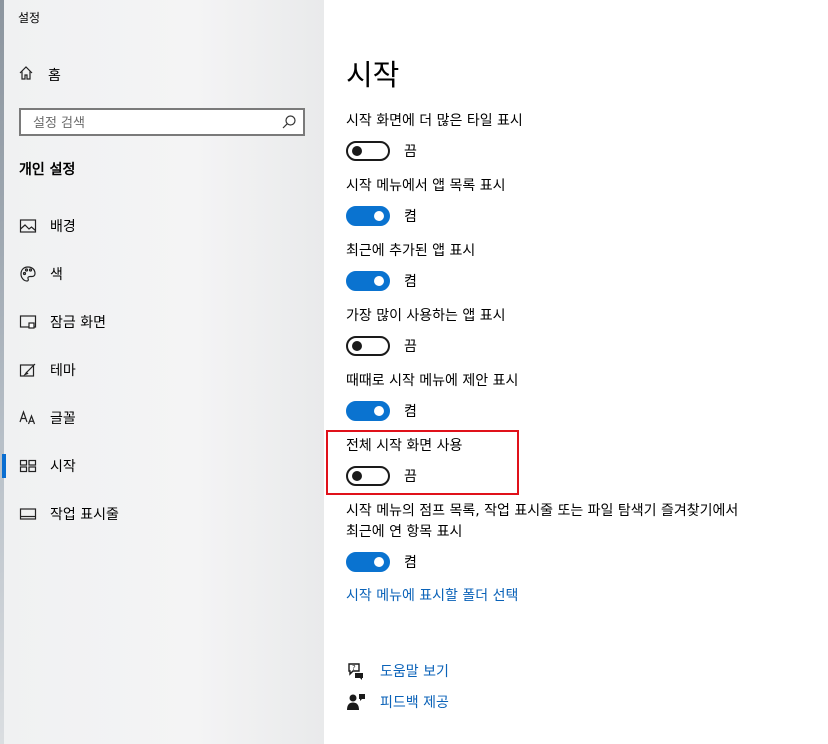  Describe the element at coordinates (404, 446) in the screenshot. I see `setting-label: 전체 시작 화면 사용` at that location.